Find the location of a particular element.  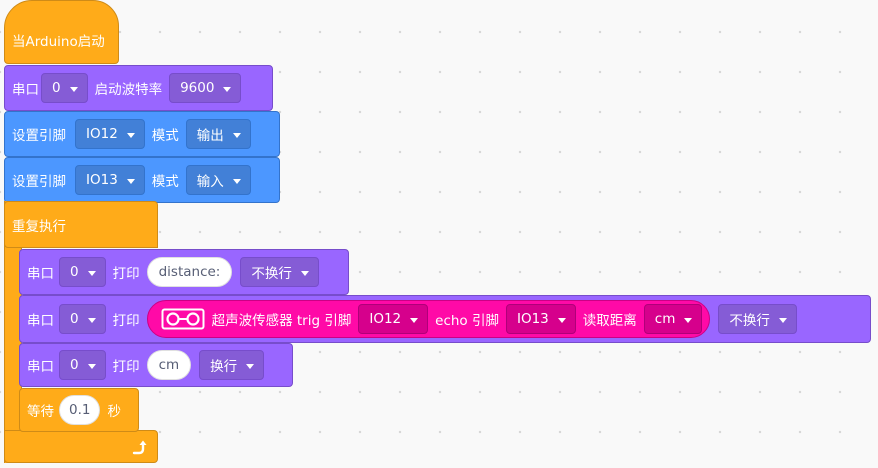

echo-pin-dropdown: IO13 is located at coordinates (540, 319).